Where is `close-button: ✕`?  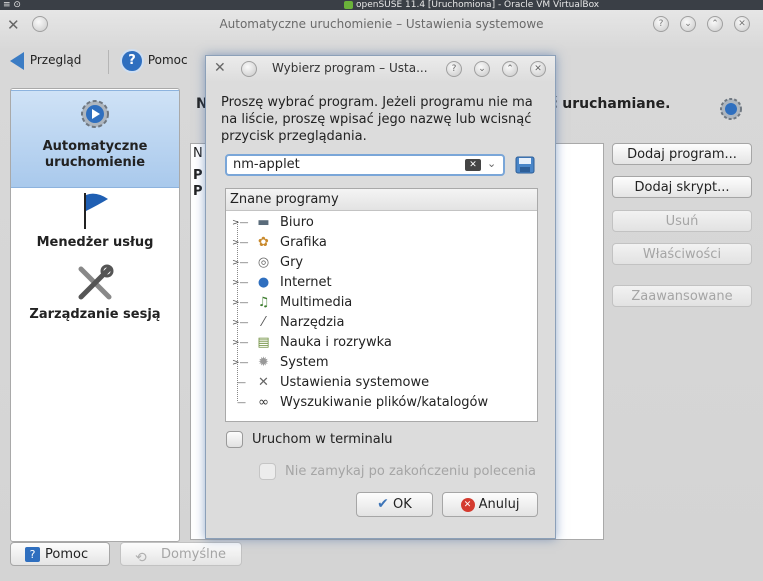 close-button: ✕ is located at coordinates (742, 24).